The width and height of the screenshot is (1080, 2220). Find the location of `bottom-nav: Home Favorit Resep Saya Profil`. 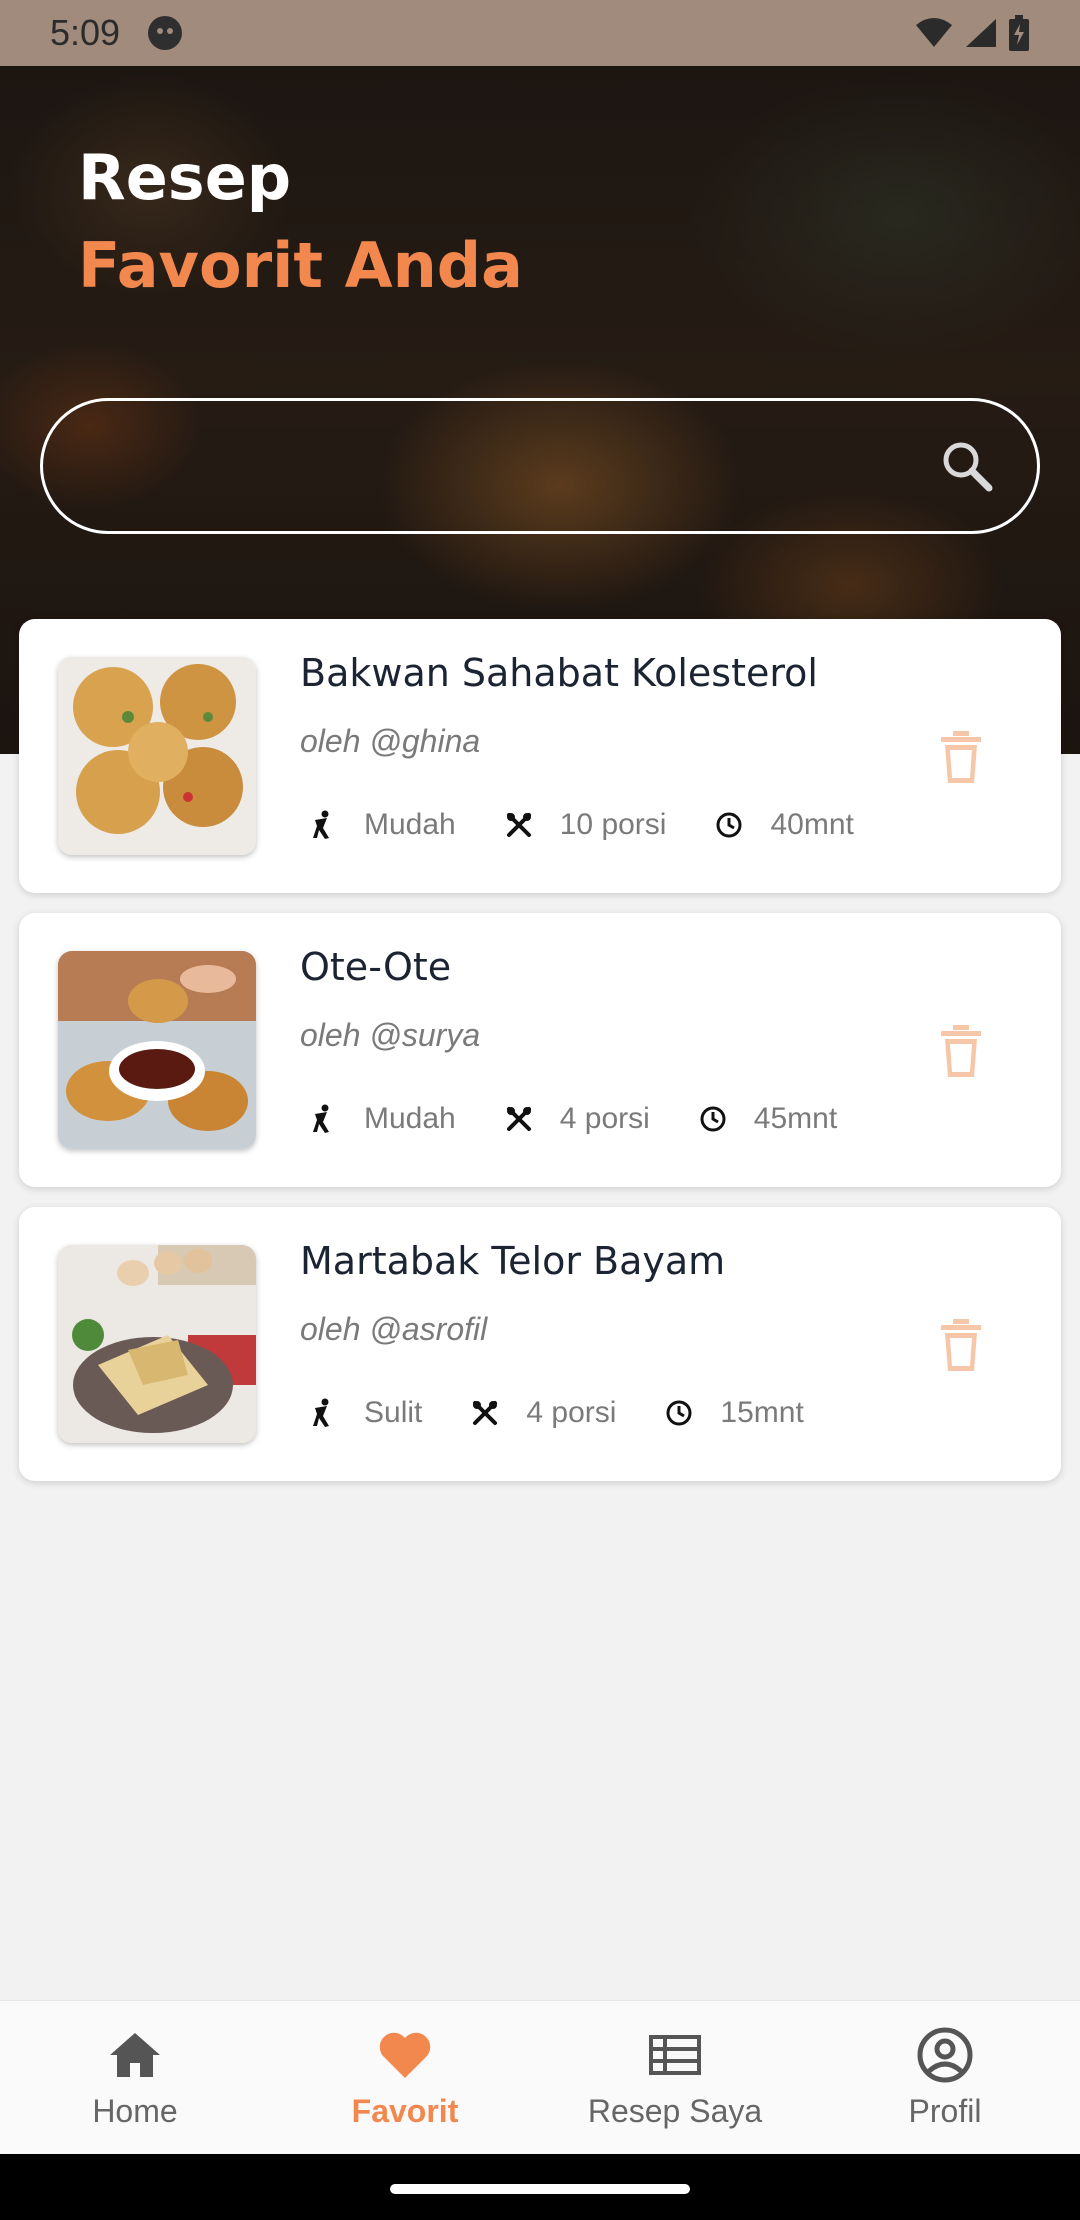

bottom-nav: Home Favorit Resep Saya Profil is located at coordinates (540, 2077).